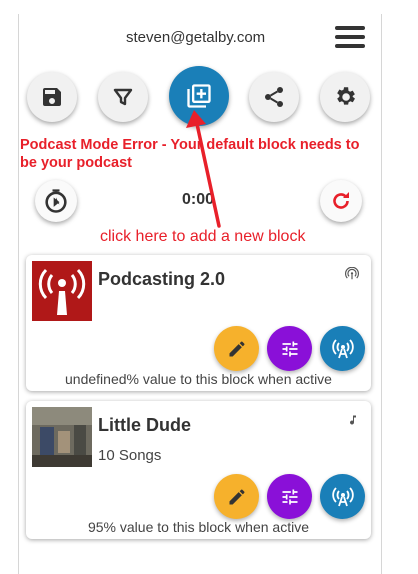  I want to click on gear-icon, so click(346, 96).